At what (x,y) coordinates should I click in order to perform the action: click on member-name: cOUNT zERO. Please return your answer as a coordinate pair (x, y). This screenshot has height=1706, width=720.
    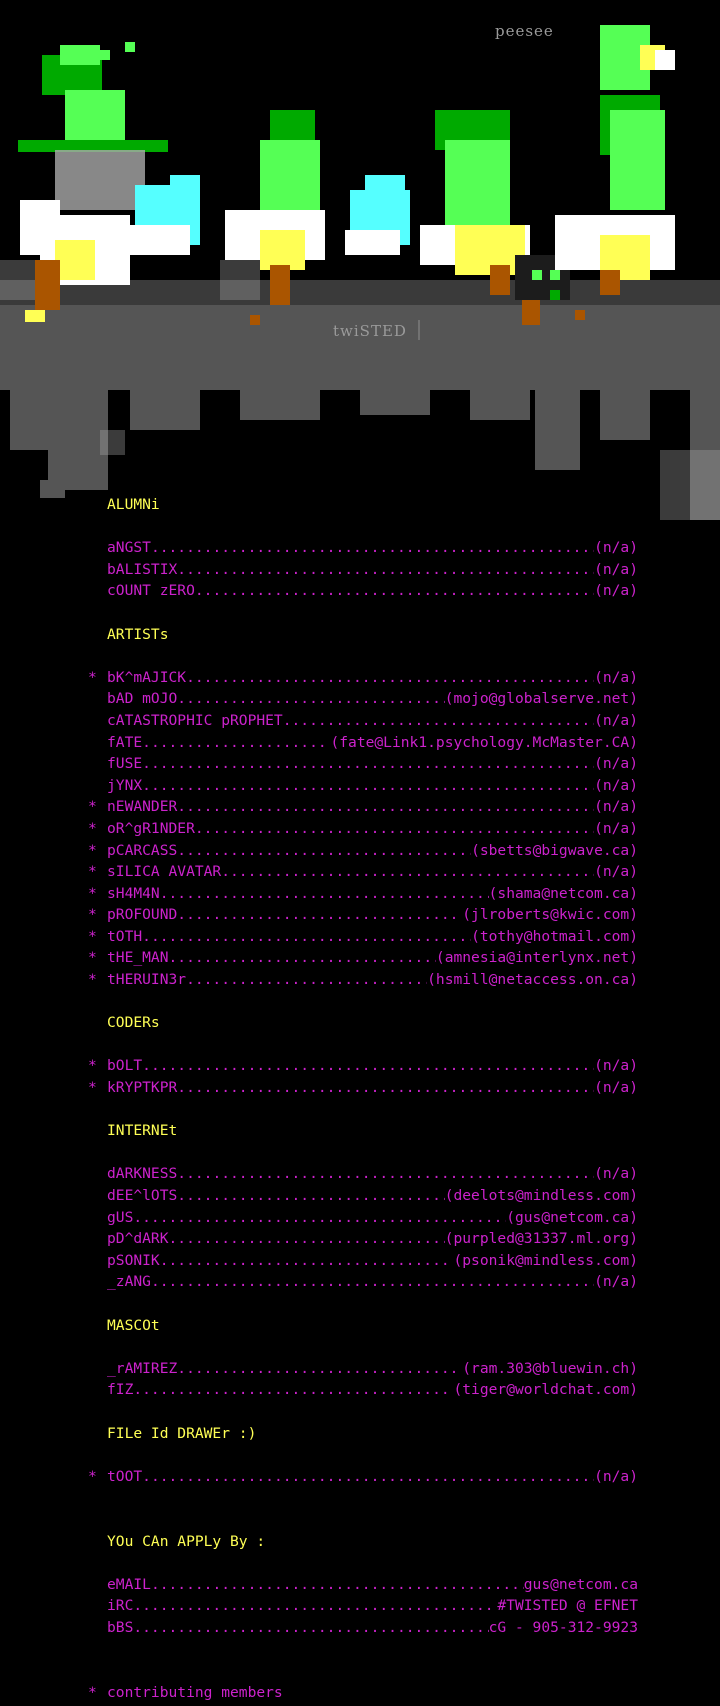
    Looking at the image, I should click on (151, 591).